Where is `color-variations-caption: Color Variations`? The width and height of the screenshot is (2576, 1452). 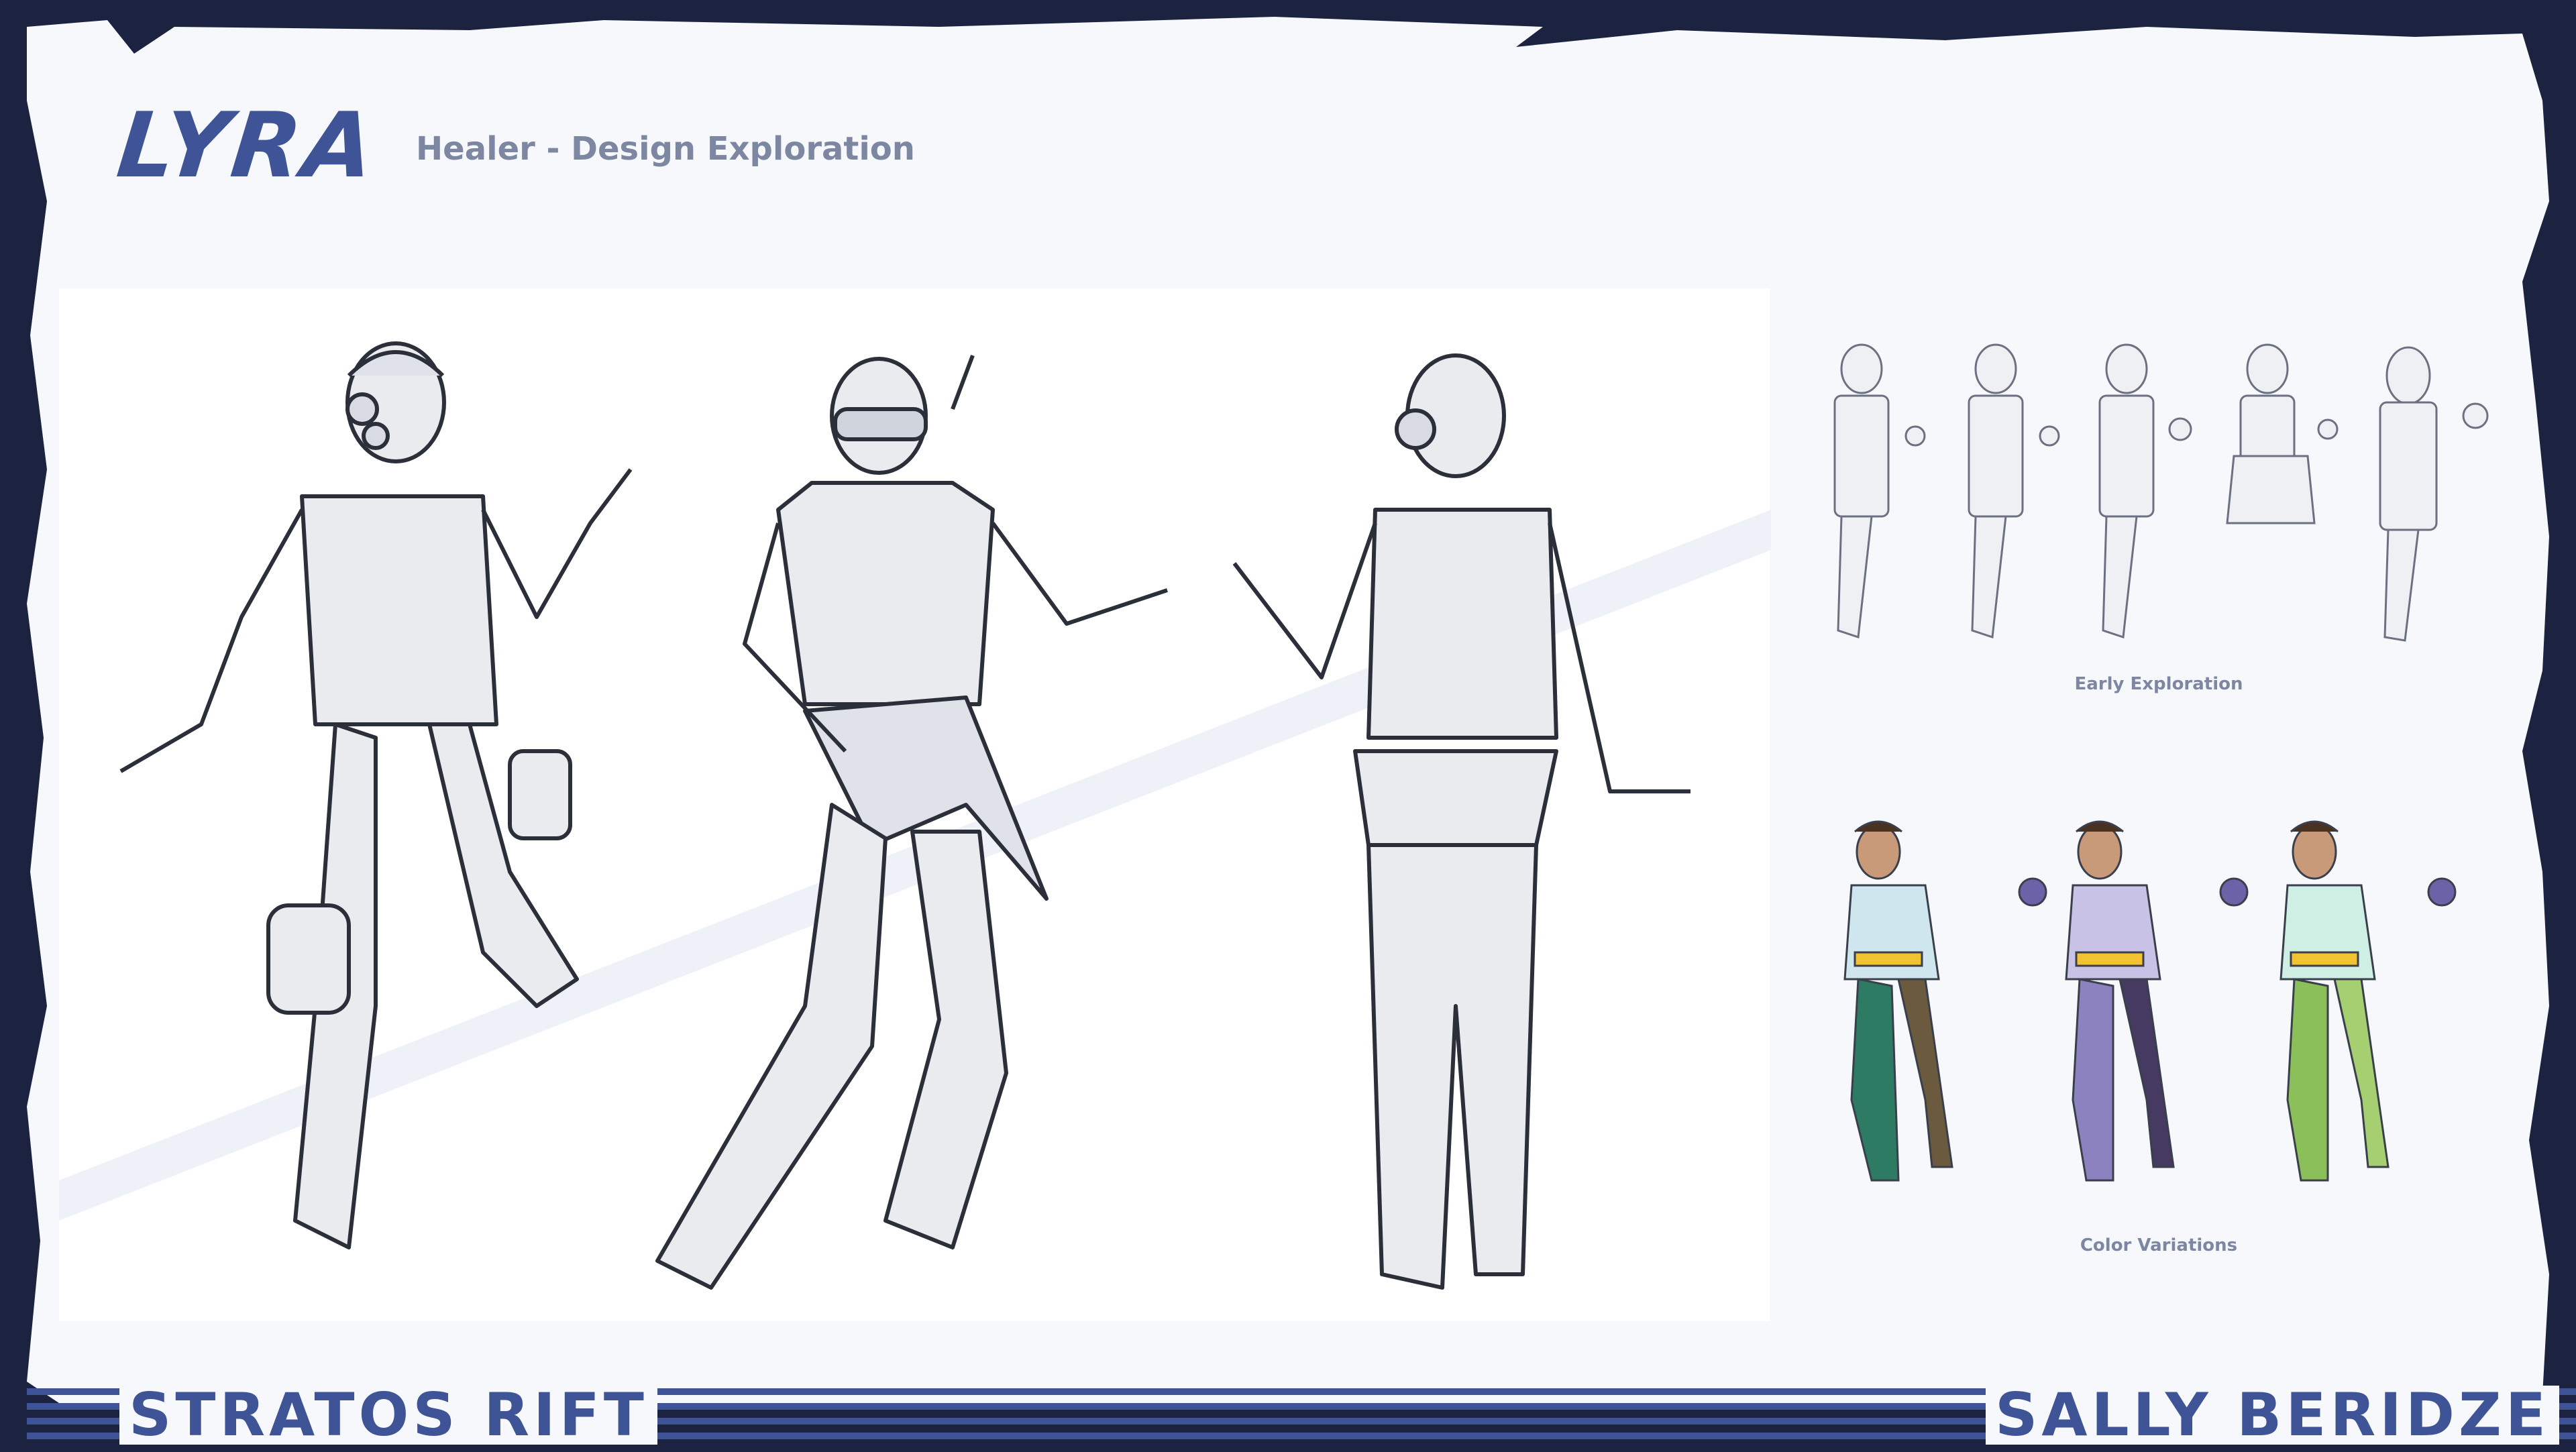 color-variations-caption: Color Variations is located at coordinates (2159, 1245).